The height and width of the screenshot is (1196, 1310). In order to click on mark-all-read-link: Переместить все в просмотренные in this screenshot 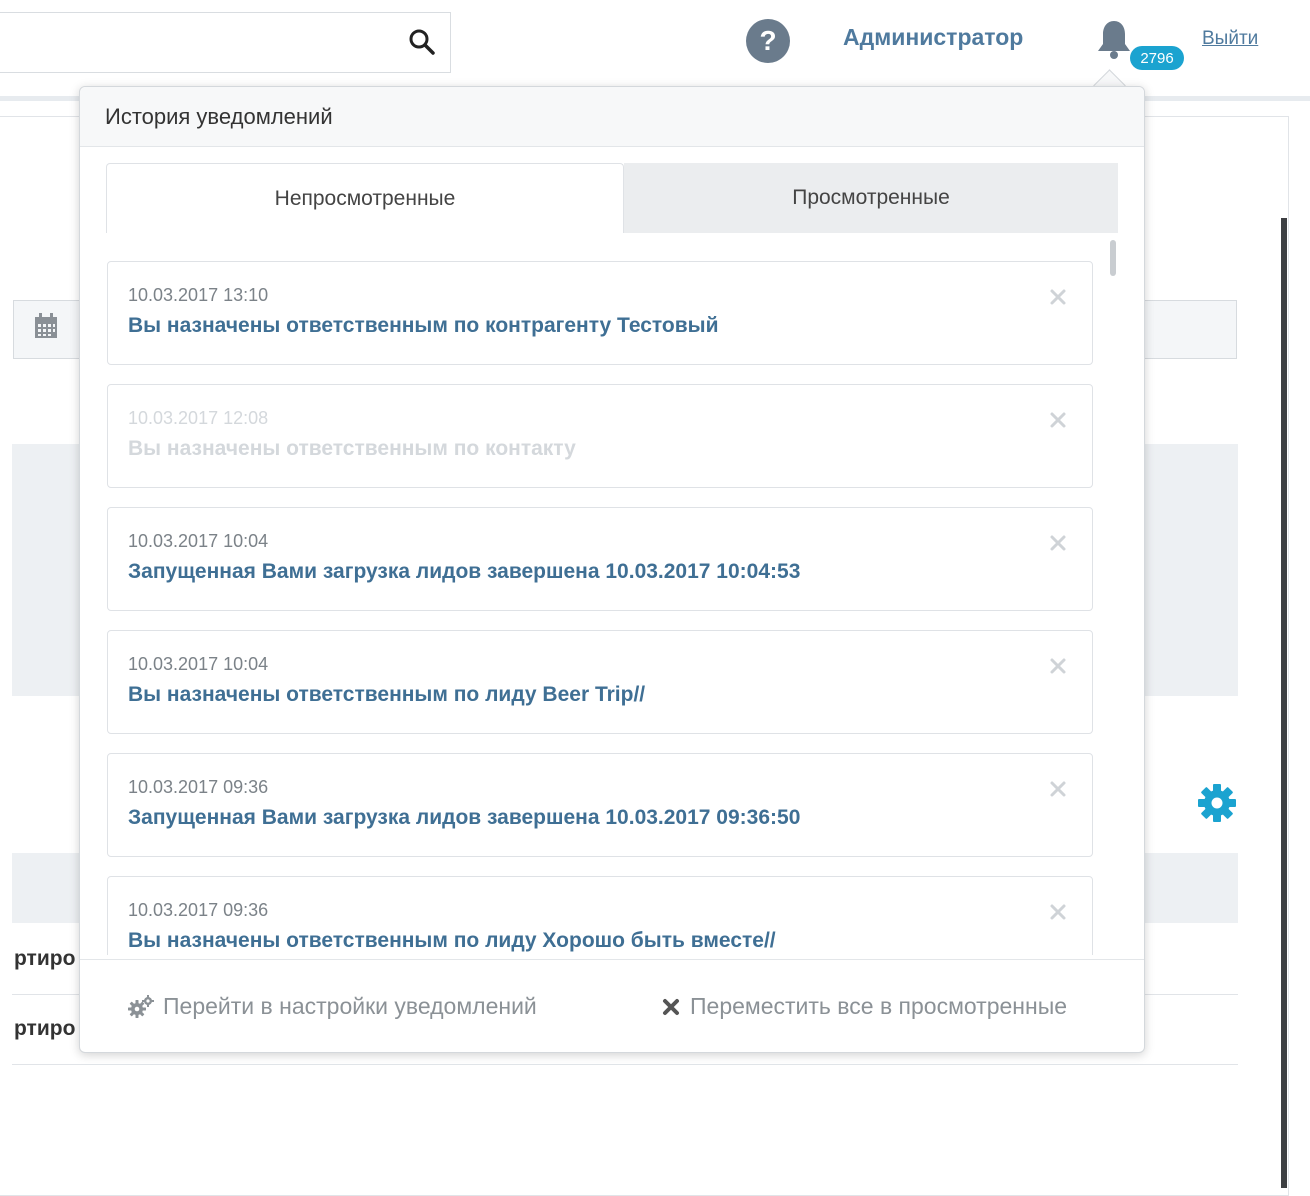, I will do `click(864, 1006)`.